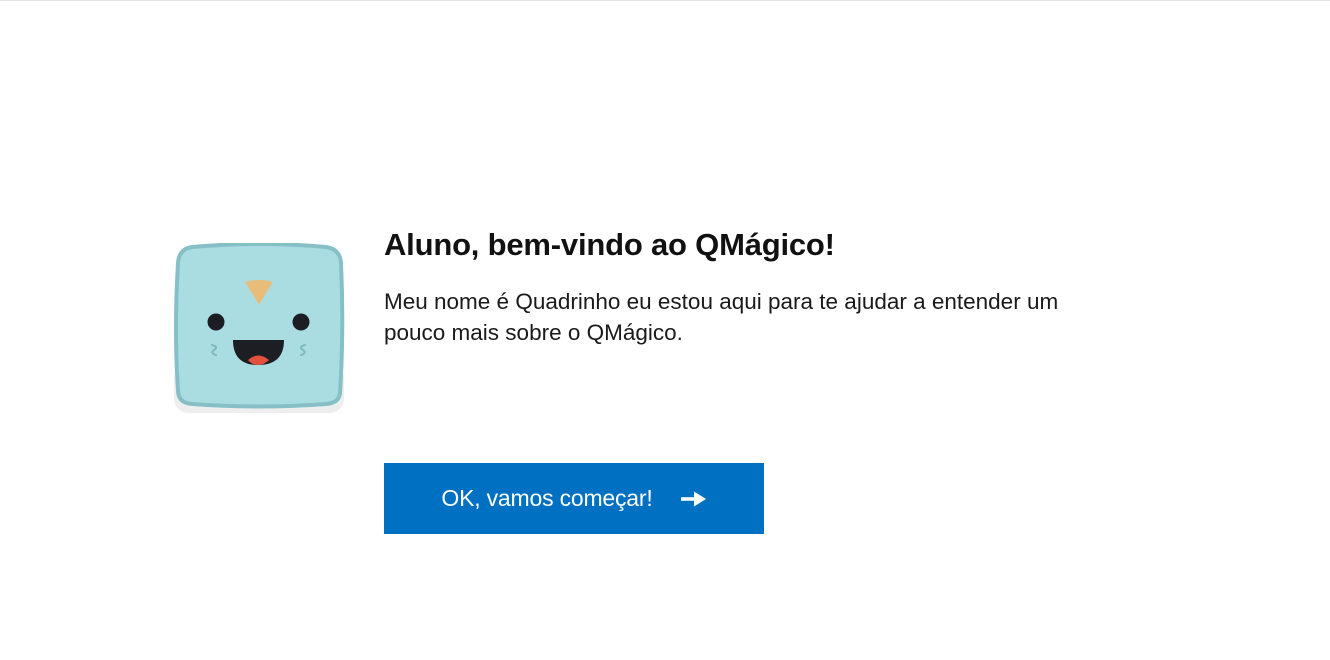 The width and height of the screenshot is (1330, 660). I want to click on start-button: OK, vamos começar!, so click(574, 498).